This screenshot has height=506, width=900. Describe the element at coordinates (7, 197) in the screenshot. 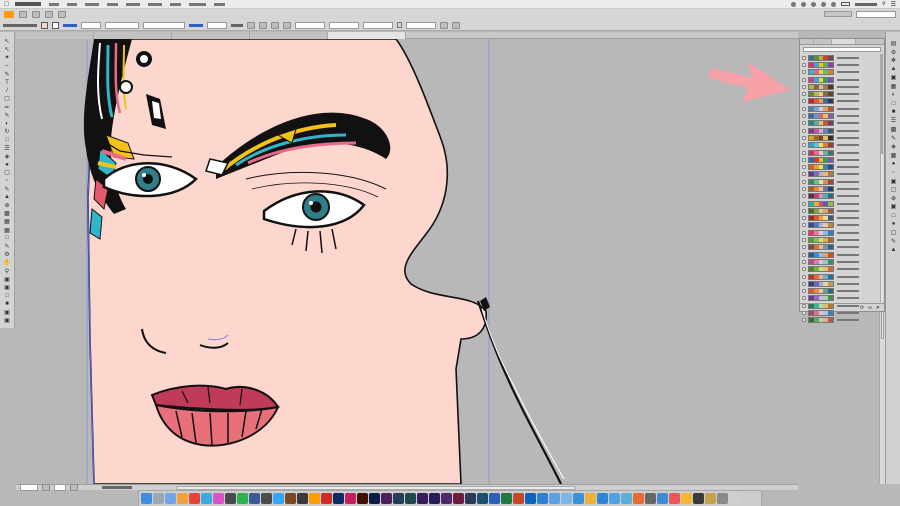

I see `tool-icon: ▲` at that location.